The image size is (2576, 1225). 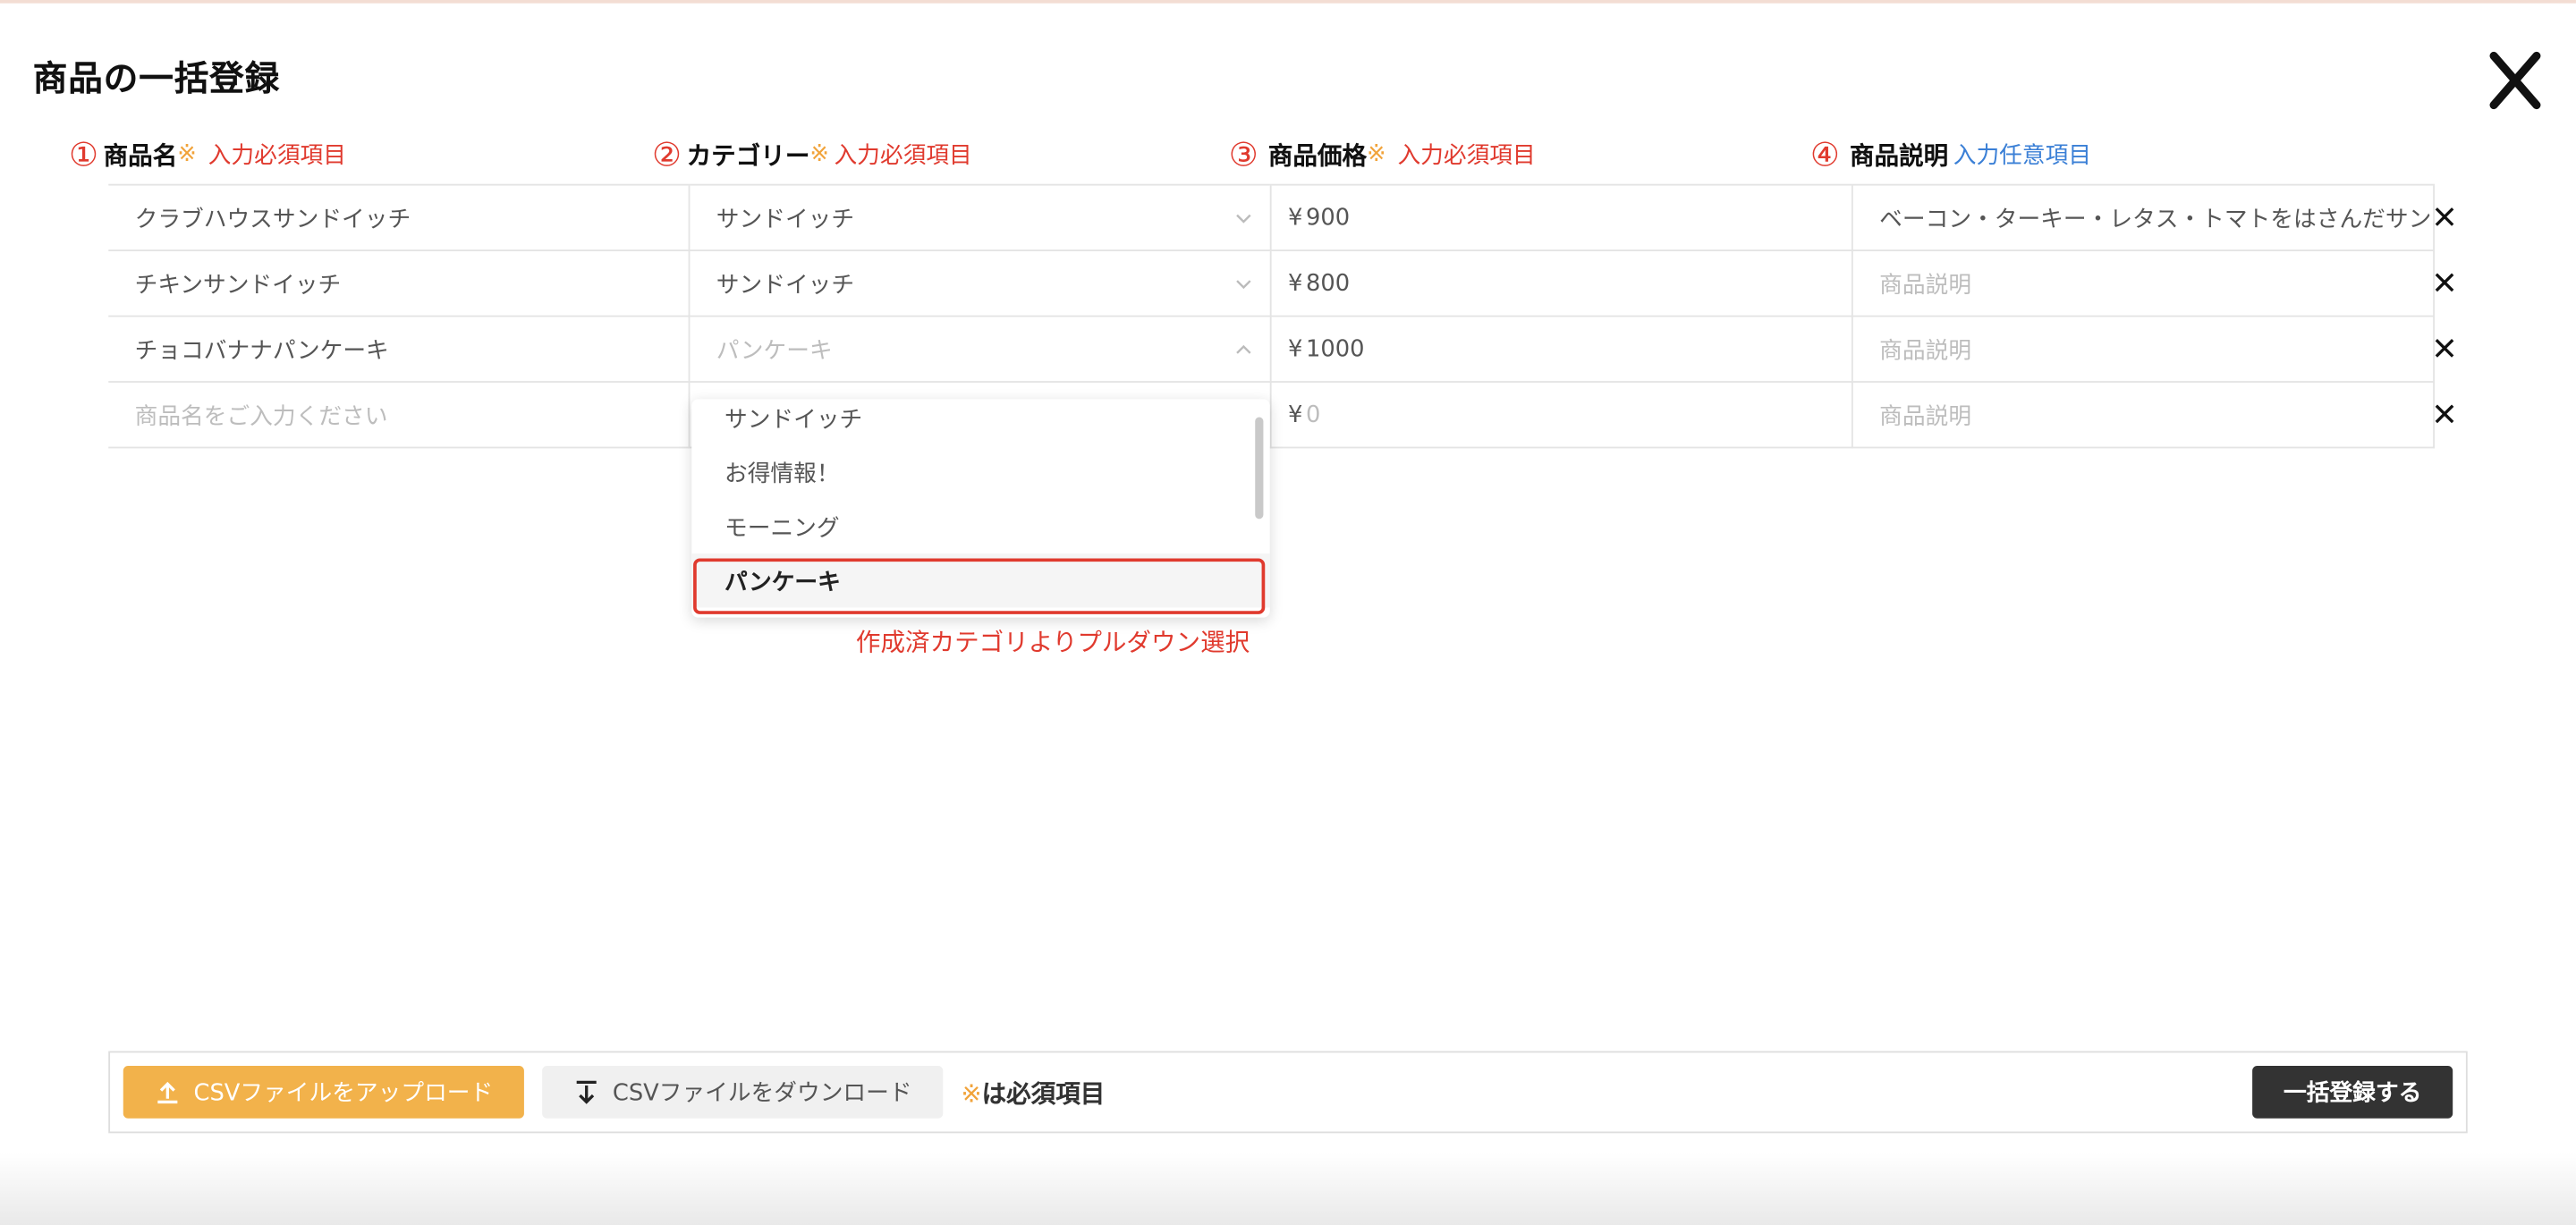 I want to click on column-number: ④, so click(x=1825, y=154).